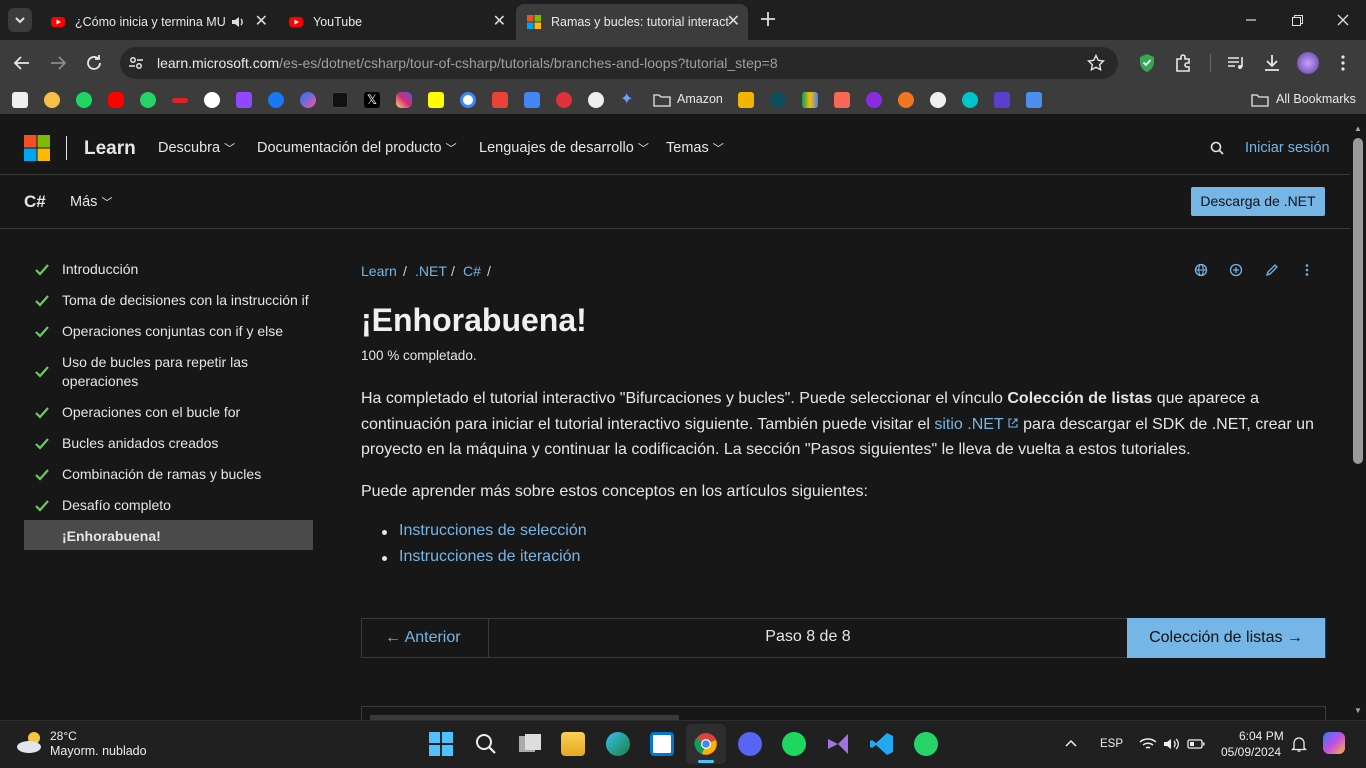  Describe the element at coordinates (1251, 752) in the screenshot. I see `clock-date: 05/09/2024` at that location.